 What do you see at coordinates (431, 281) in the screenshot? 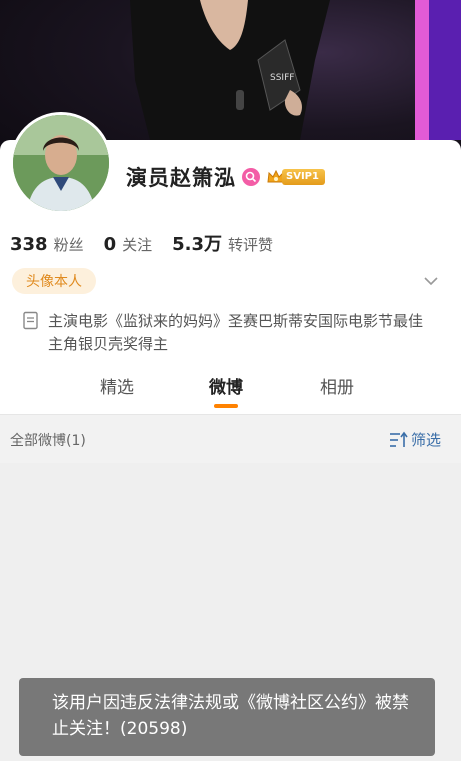
I see `chevron-down-icon` at bounding box center [431, 281].